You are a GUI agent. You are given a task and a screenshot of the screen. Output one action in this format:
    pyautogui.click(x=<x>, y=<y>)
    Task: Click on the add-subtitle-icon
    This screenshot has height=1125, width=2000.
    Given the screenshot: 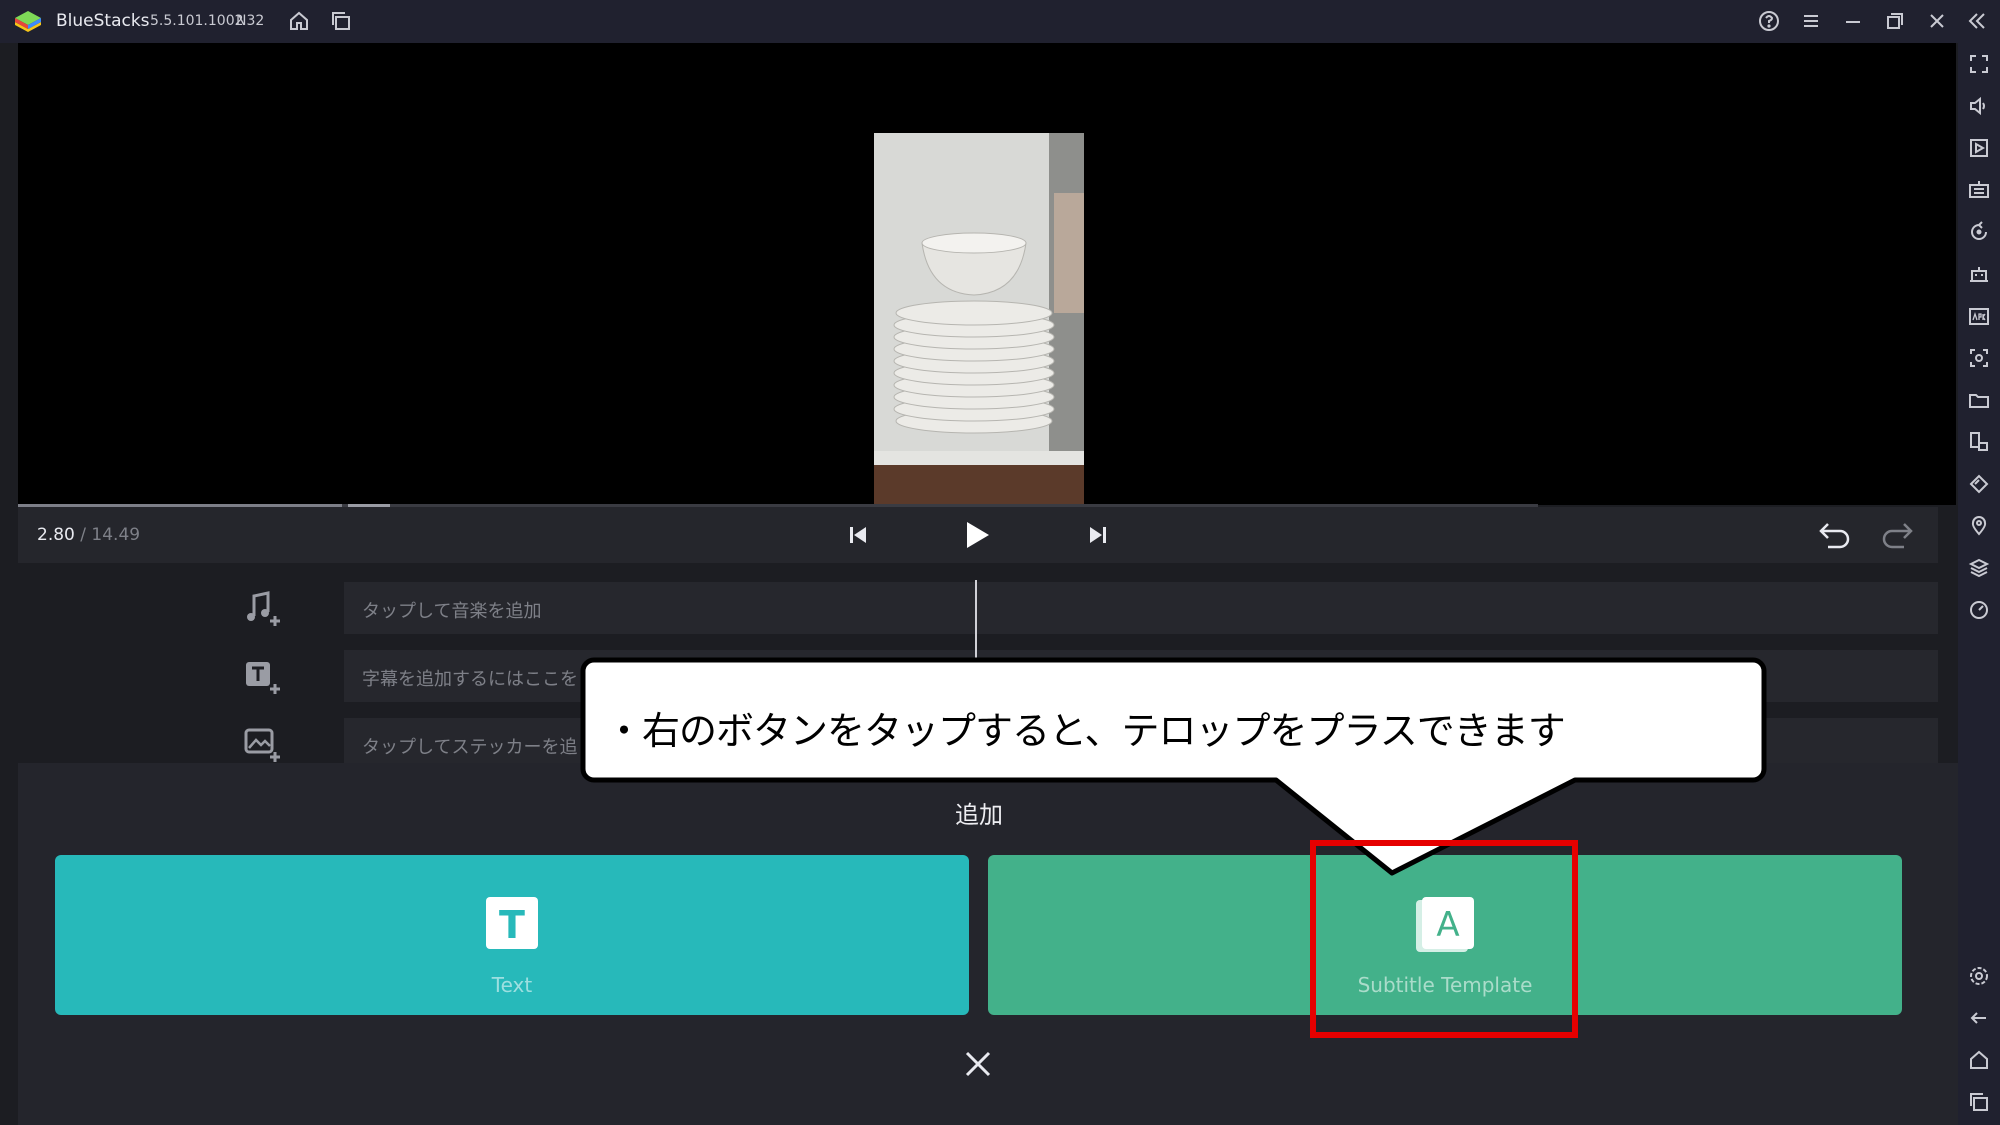 What is the action you would take?
    pyautogui.click(x=263, y=677)
    